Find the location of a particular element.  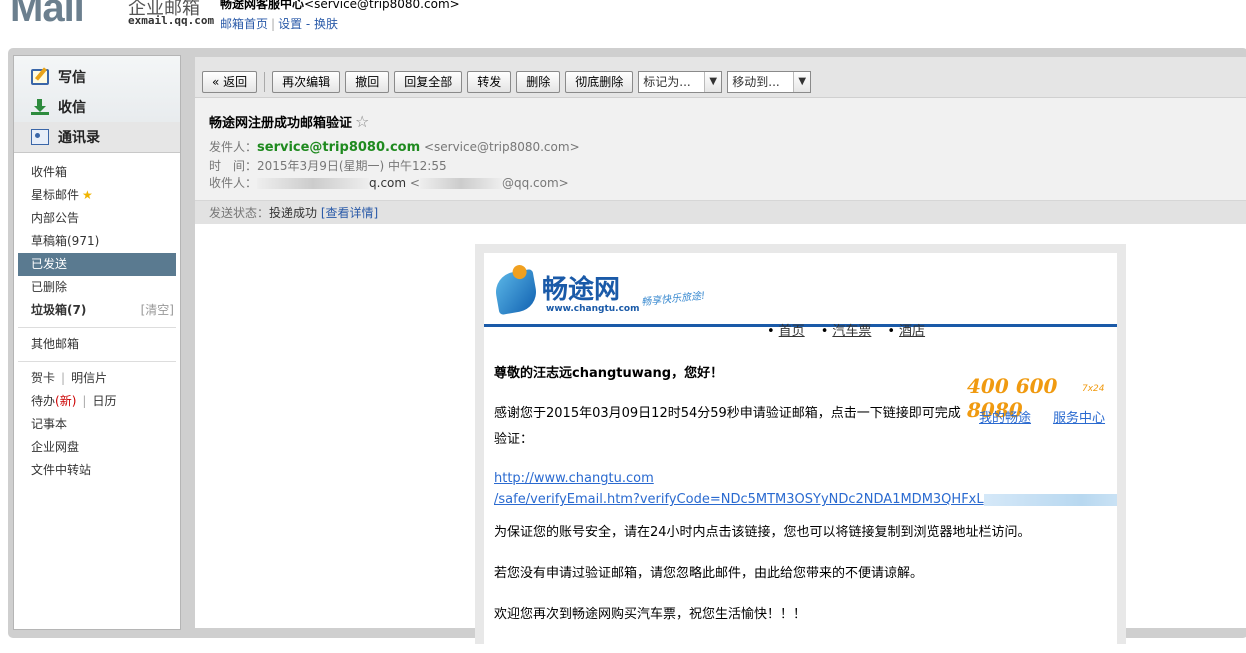

time-label: 时 间： is located at coordinates (233, 166).